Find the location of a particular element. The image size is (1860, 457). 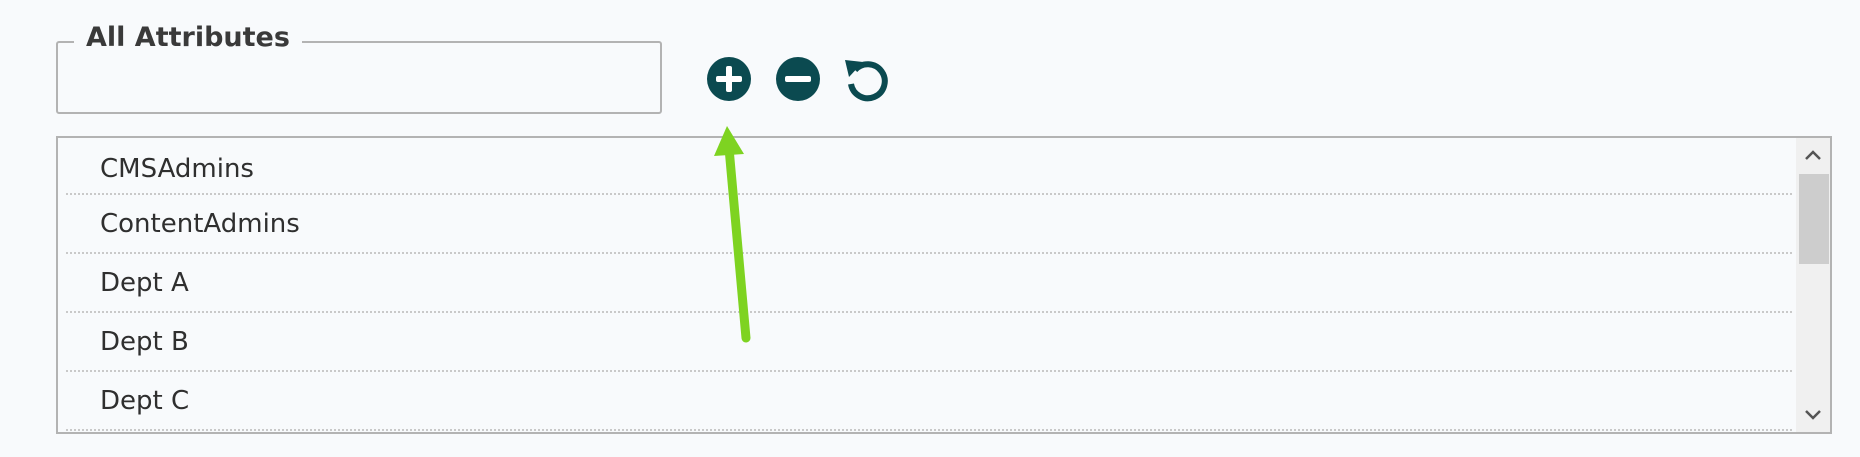

chevron-up-icon is located at coordinates (1813, 155).